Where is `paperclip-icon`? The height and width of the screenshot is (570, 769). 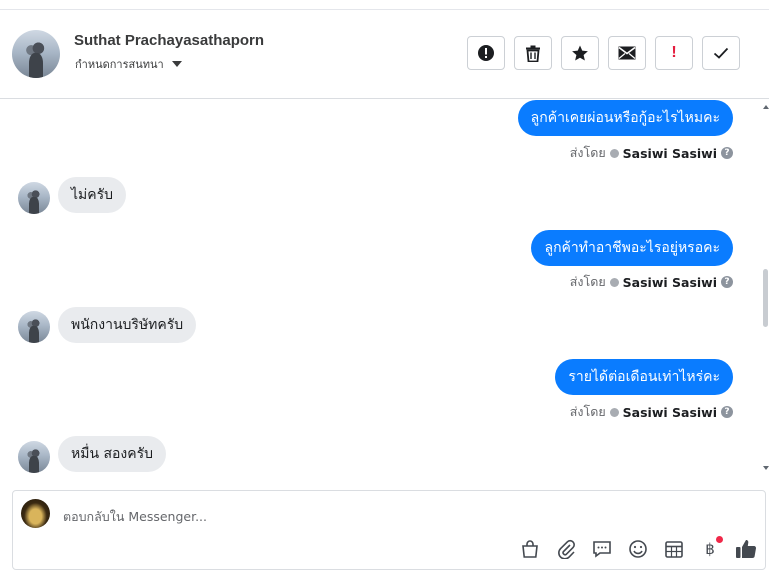
paperclip-icon is located at coordinates (566, 549).